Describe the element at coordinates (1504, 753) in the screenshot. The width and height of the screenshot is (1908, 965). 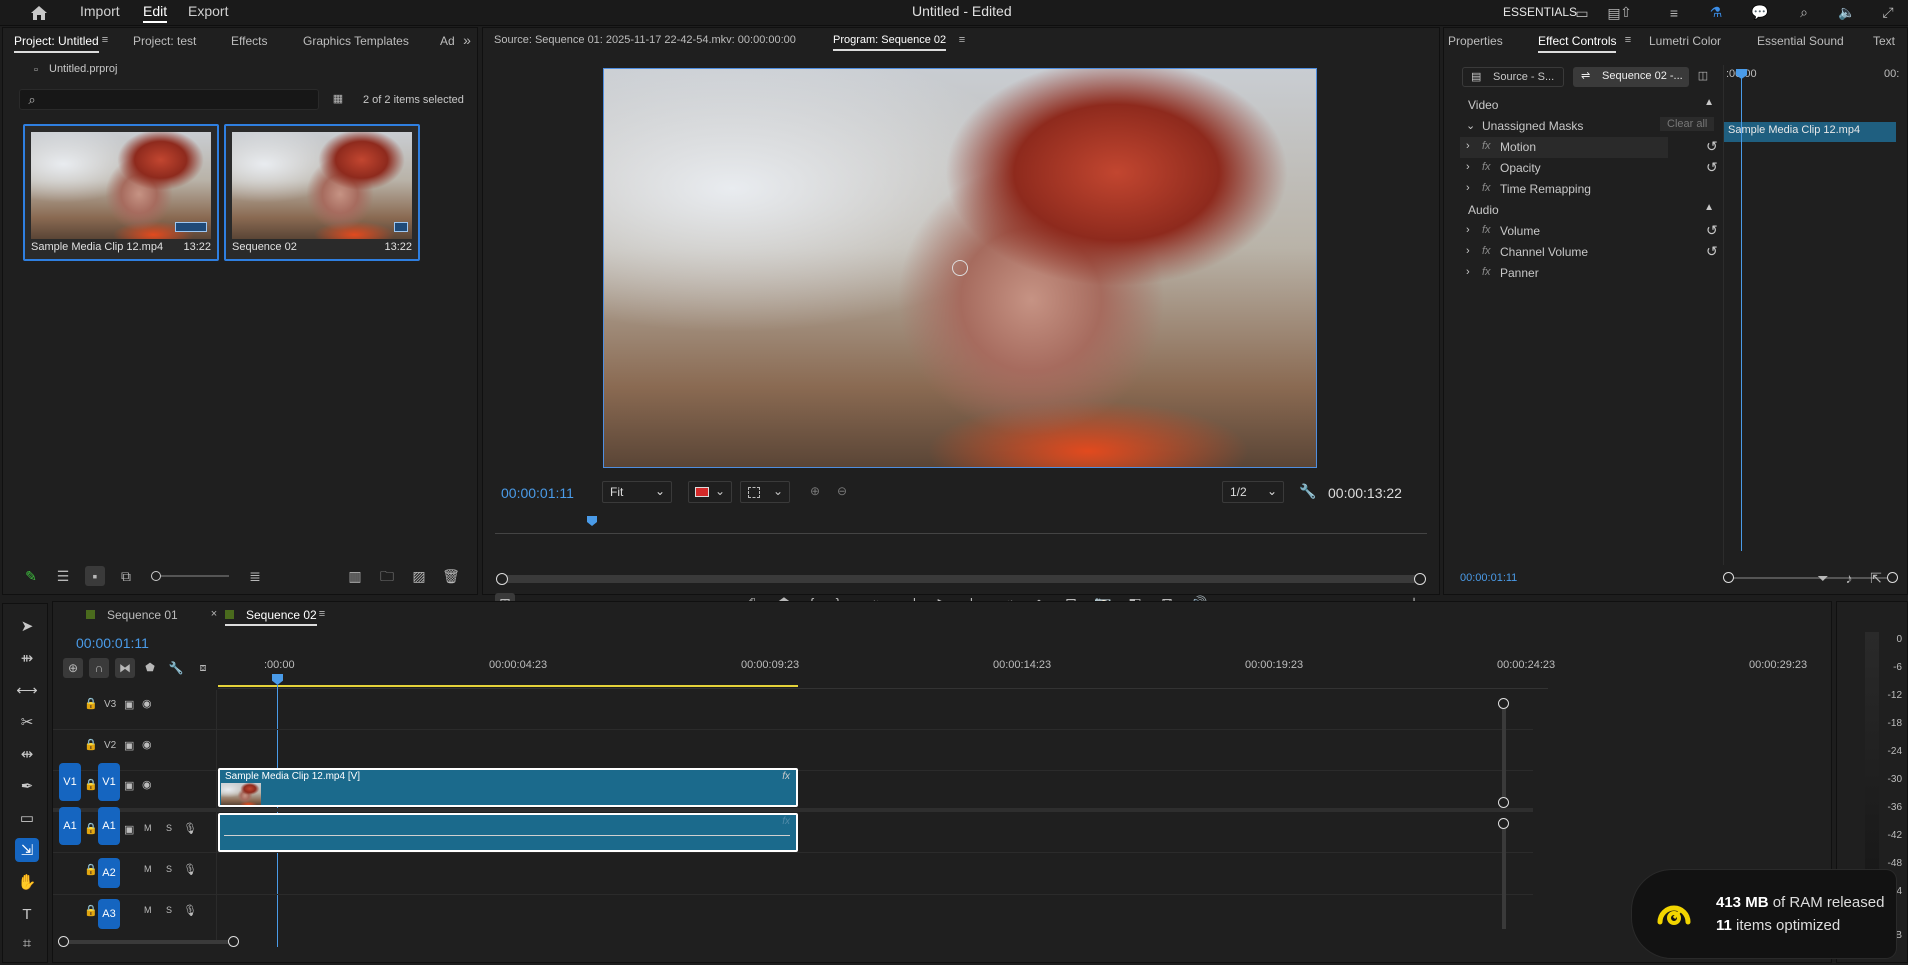
I see `video-scroll-track` at that location.